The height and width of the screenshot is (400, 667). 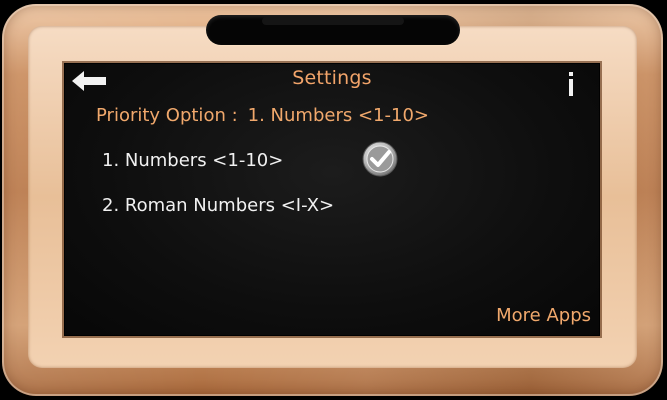 I want to click on priority-value: 1. Numbers <1-10>, so click(x=338, y=115).